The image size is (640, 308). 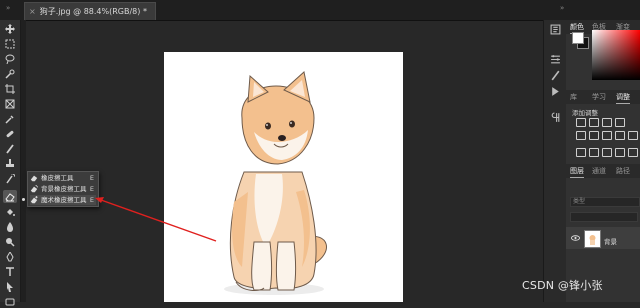 I want to click on watermark-text: CSDN @锋小张, so click(x=562, y=285).